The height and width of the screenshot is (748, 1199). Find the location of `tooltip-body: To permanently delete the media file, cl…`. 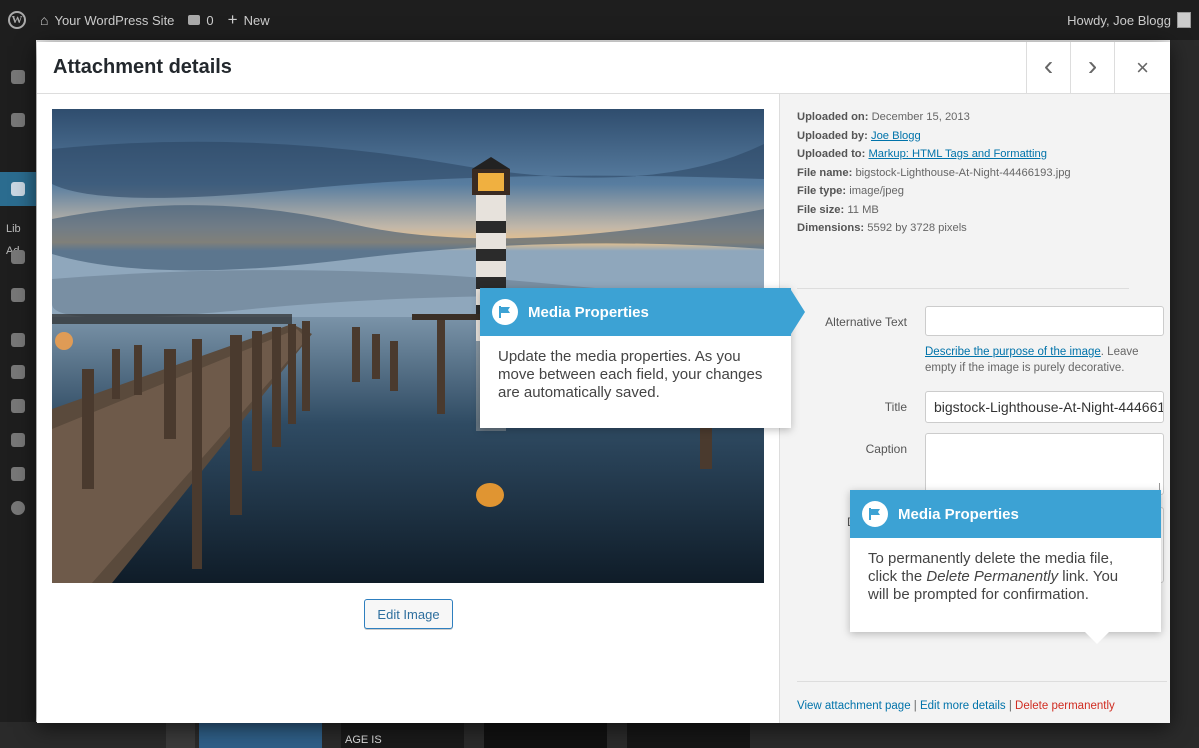

tooltip-body: To permanently delete the media file, cl… is located at coordinates (1005, 577).